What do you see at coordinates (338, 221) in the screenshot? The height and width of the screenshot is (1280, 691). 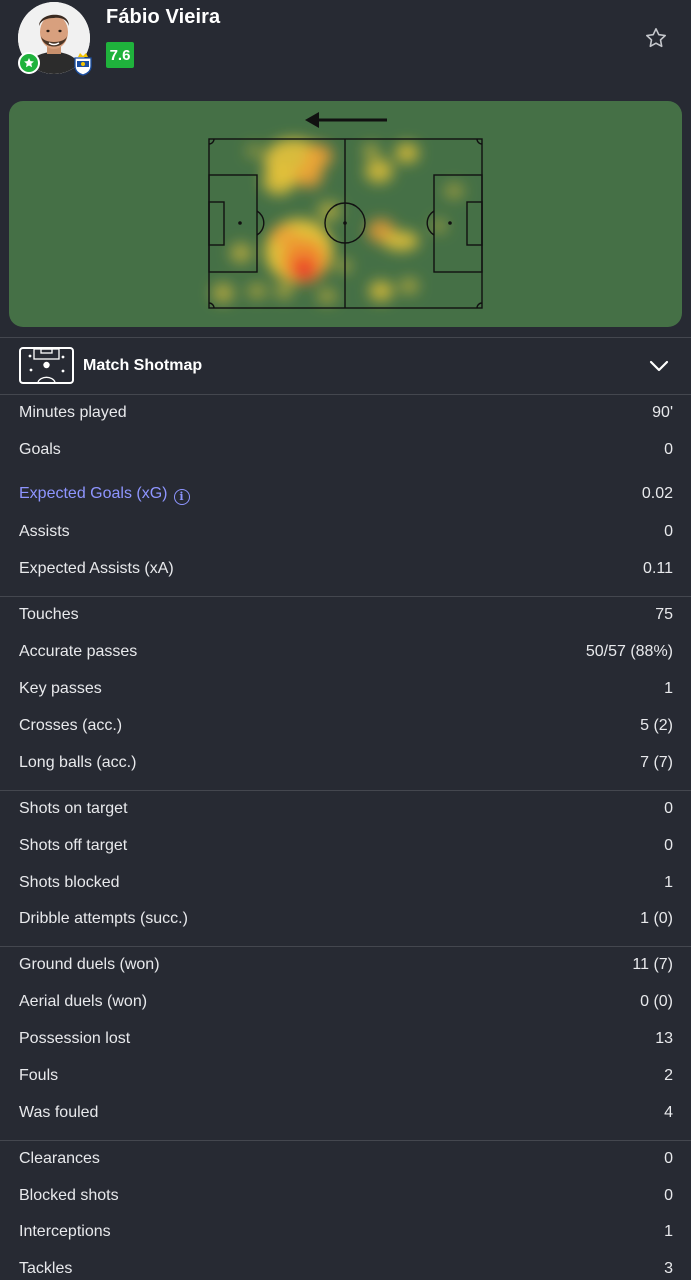 I see `heat-blobs` at bounding box center [338, 221].